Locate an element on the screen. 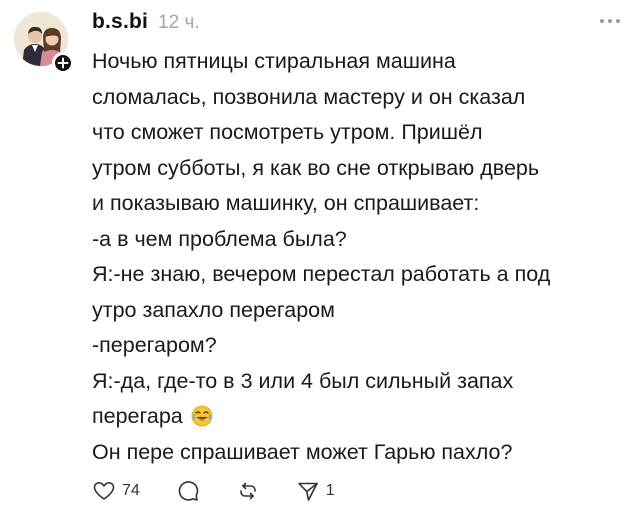 The height and width of the screenshot is (524, 640). post-text-line: -а в чем проблема была? is located at coordinates (219, 238).